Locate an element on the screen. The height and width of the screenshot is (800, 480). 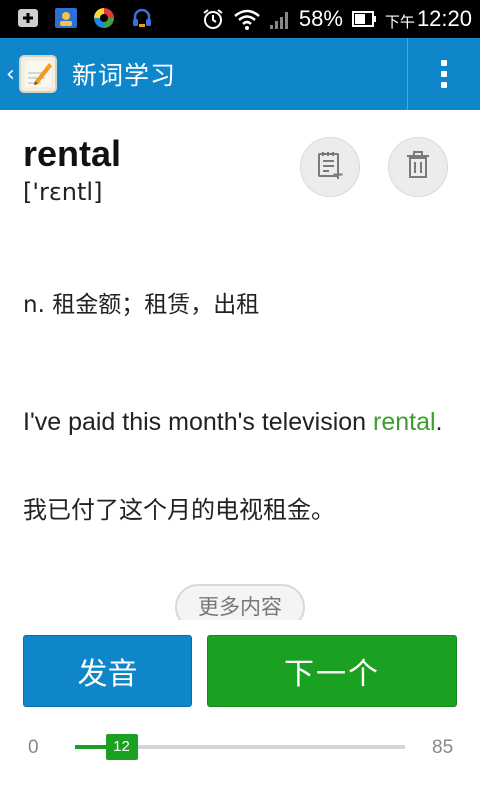
example-text: I've paid this month's television is located at coordinates (198, 422).